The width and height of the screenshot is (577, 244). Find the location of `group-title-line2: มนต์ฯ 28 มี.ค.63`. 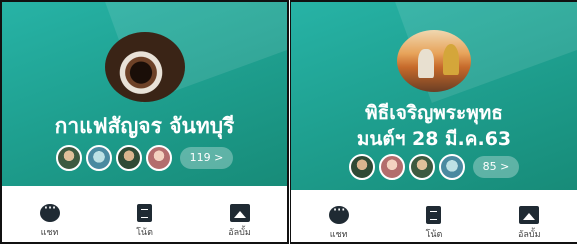

group-title-line2: มนต์ฯ 28 มี.ค.63 is located at coordinates (434, 139).